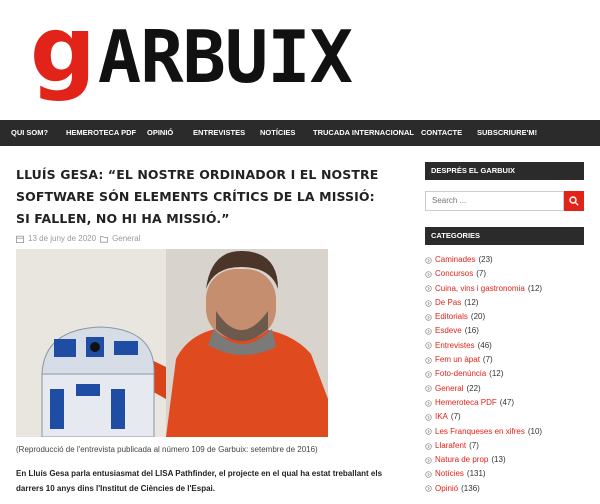 The height and width of the screenshot is (504, 600). I want to click on category-link: Cuina, vins i gastronomia, so click(480, 289).